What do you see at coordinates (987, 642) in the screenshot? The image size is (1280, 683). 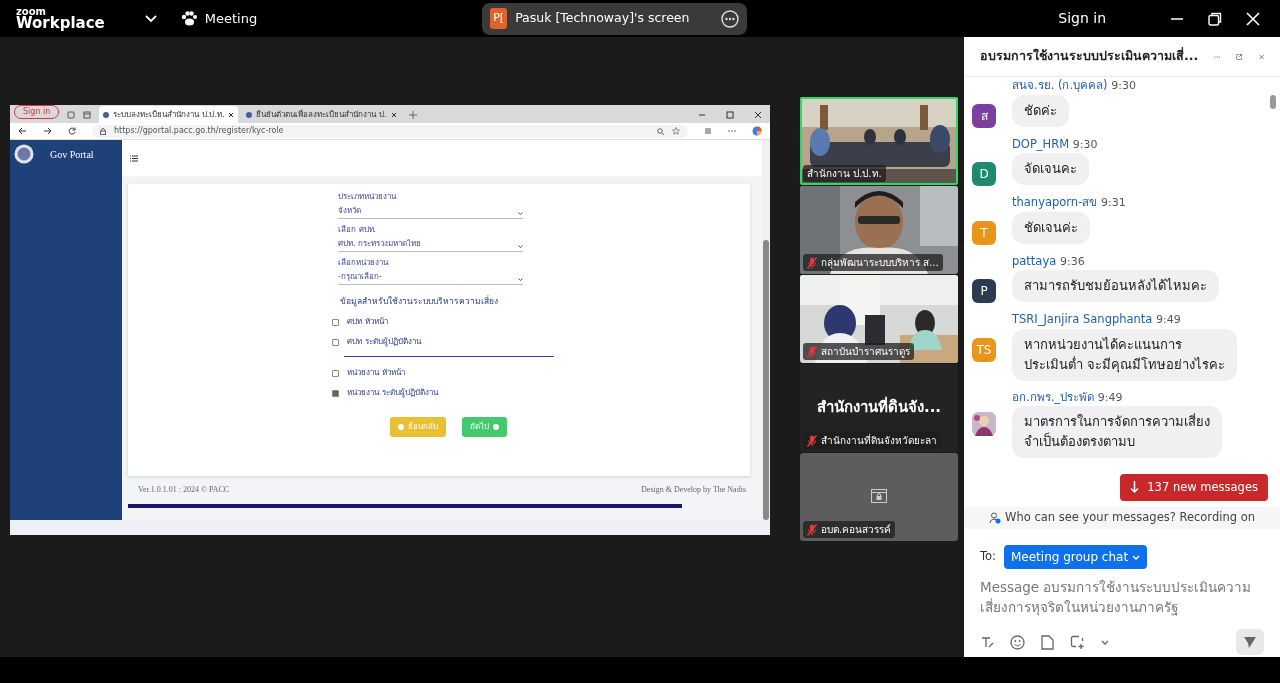 I see `format-icon` at bounding box center [987, 642].